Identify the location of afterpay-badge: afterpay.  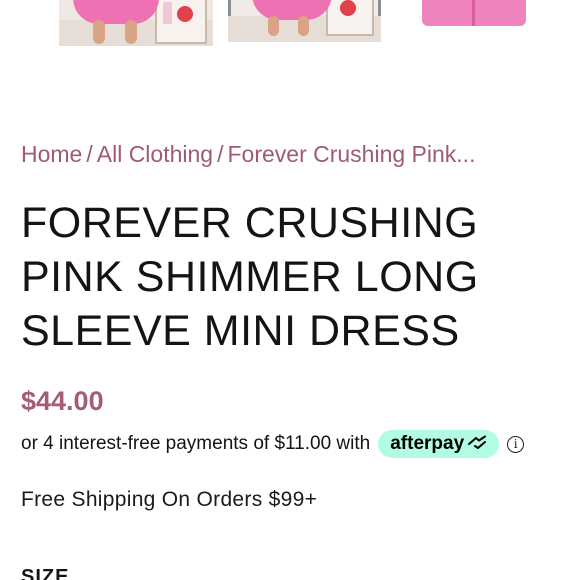
(439, 444).